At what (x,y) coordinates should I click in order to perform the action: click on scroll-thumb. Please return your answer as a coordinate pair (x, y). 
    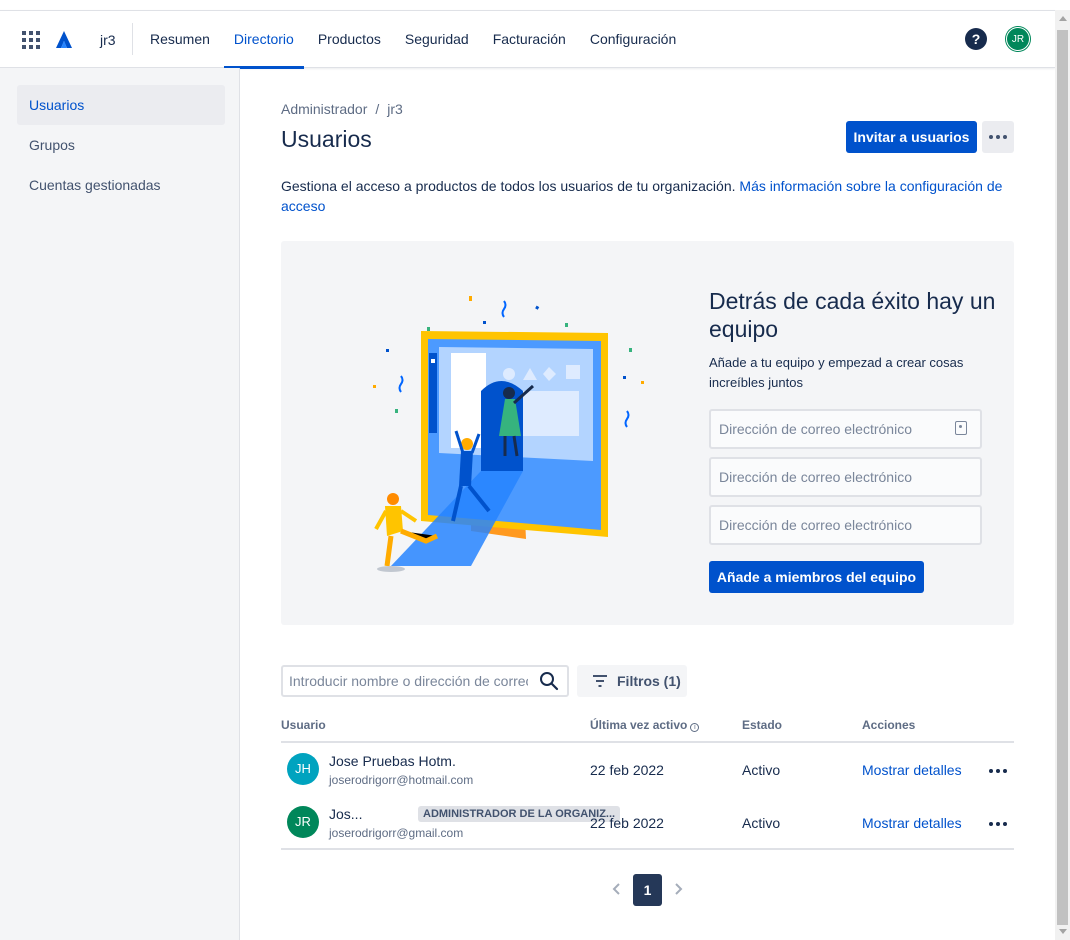
    Looking at the image, I should click on (1062, 477).